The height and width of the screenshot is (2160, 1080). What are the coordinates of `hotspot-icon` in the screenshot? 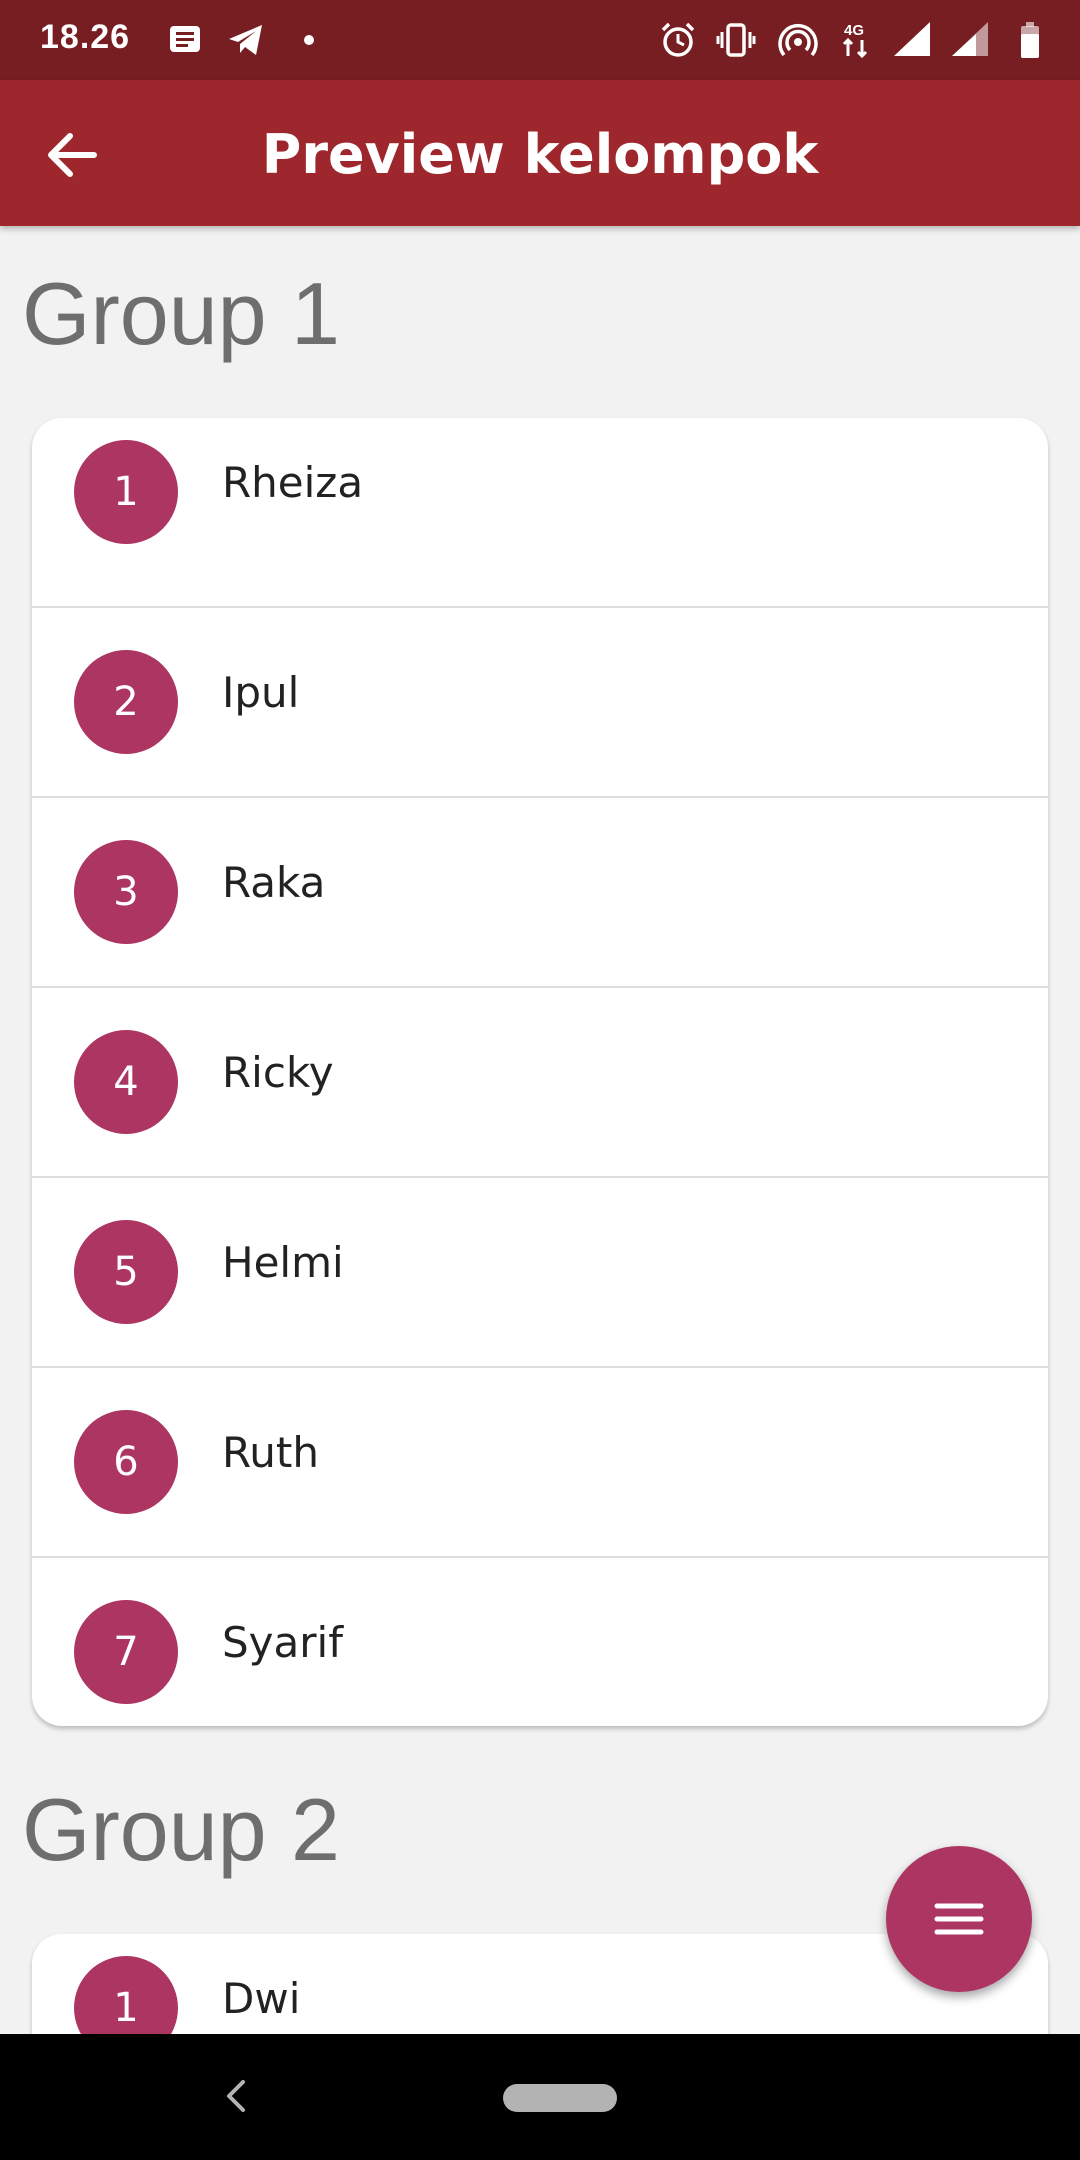 It's located at (798, 40).